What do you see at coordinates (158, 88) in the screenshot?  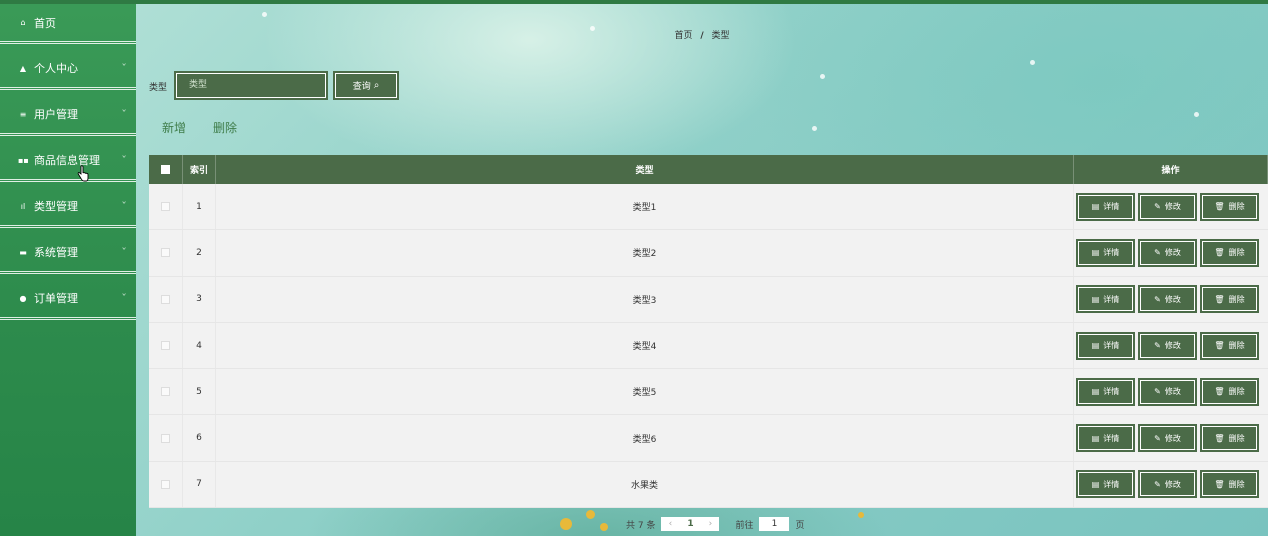 I see `search-label: 类型` at bounding box center [158, 88].